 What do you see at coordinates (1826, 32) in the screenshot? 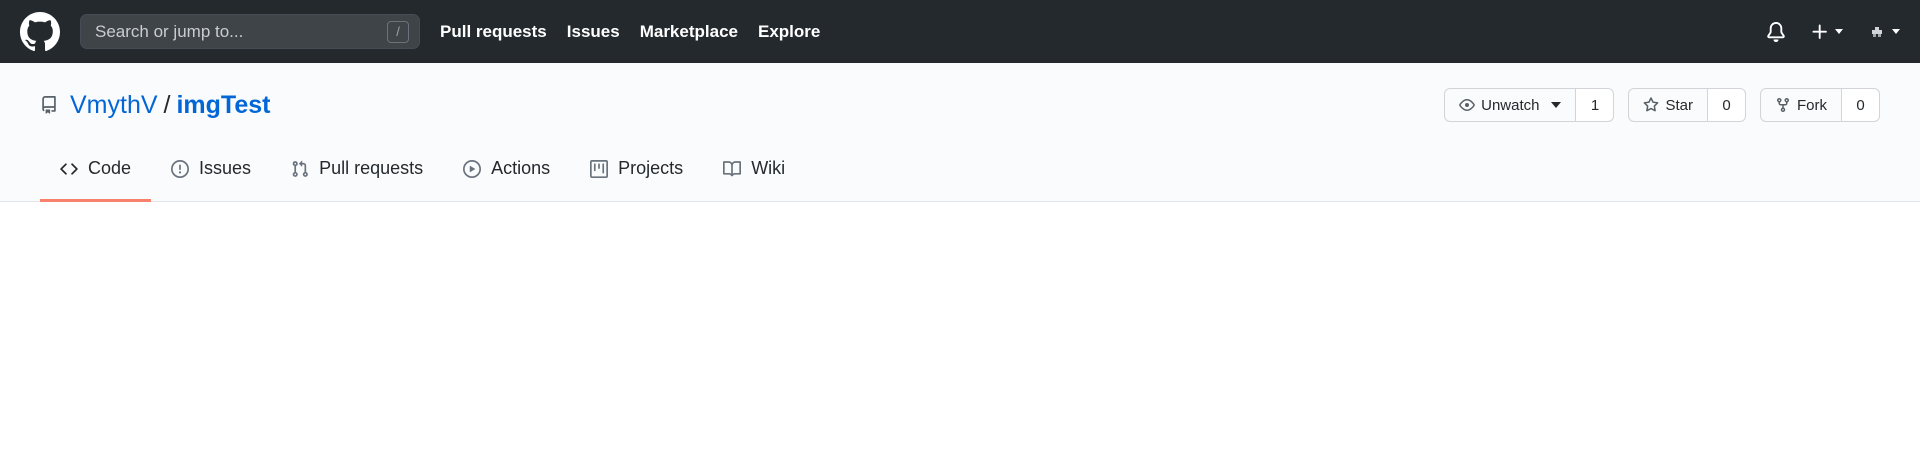
I see `create-new-plus-icon` at bounding box center [1826, 32].